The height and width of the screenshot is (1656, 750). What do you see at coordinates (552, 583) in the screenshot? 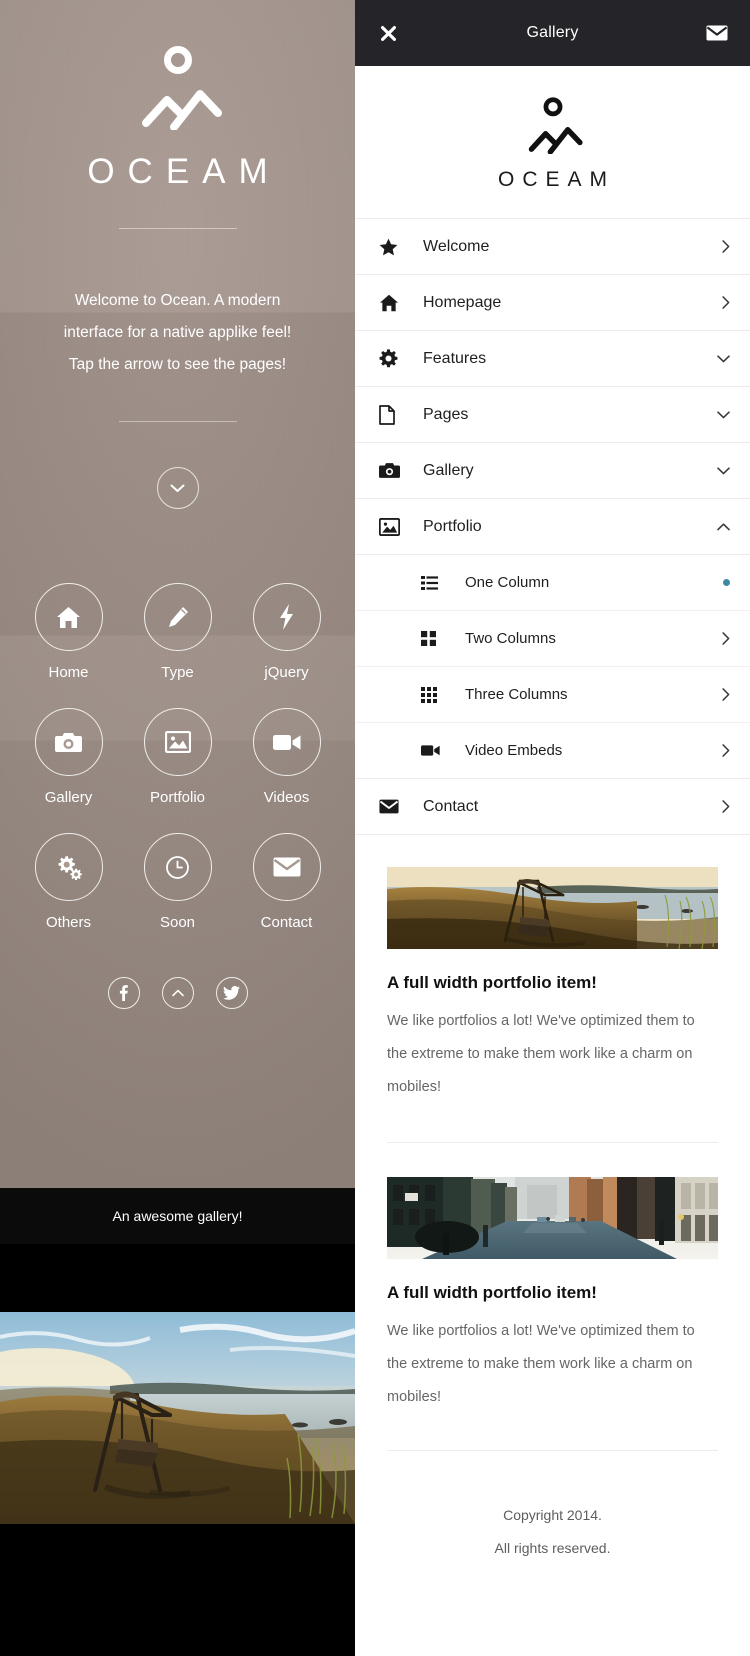
I see `submenu-item-one-column: One Column` at bounding box center [552, 583].